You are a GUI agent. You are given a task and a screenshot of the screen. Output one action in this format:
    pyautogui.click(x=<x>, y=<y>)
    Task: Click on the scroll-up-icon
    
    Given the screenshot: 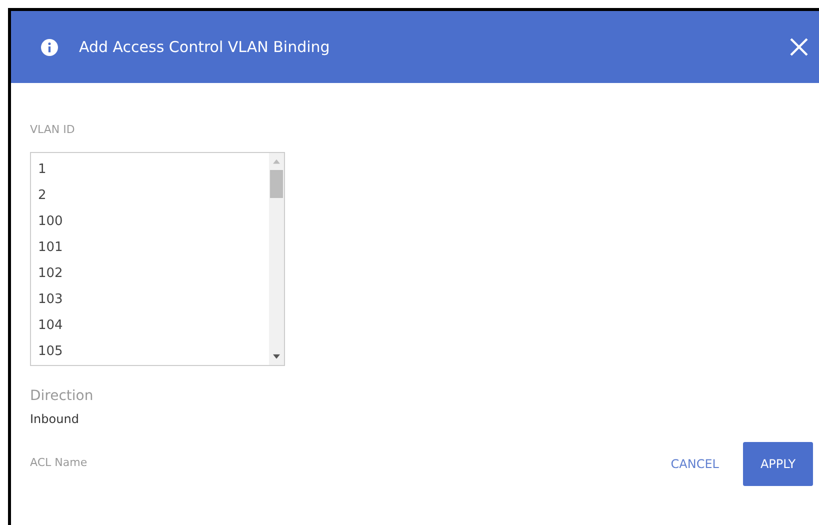 What is the action you would take?
    pyautogui.click(x=276, y=161)
    